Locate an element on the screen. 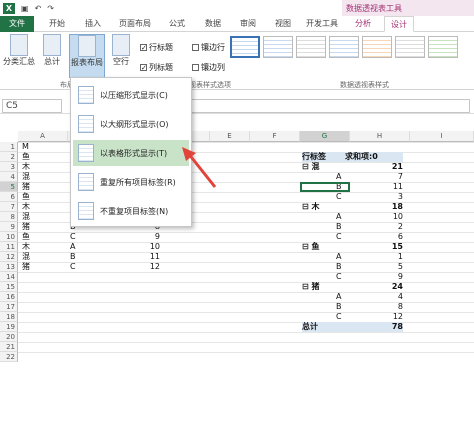 This screenshot has height=441, width=474. source-cell-c: 10 is located at coordinates (135, 247).